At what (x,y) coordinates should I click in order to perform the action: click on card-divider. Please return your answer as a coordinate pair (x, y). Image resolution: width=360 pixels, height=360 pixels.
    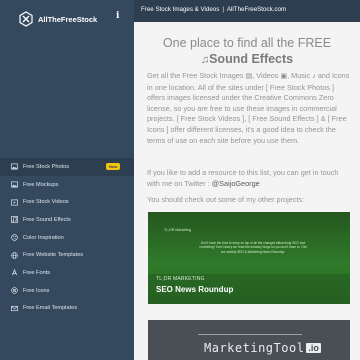
    Looking at the image, I should click on (250, 334).